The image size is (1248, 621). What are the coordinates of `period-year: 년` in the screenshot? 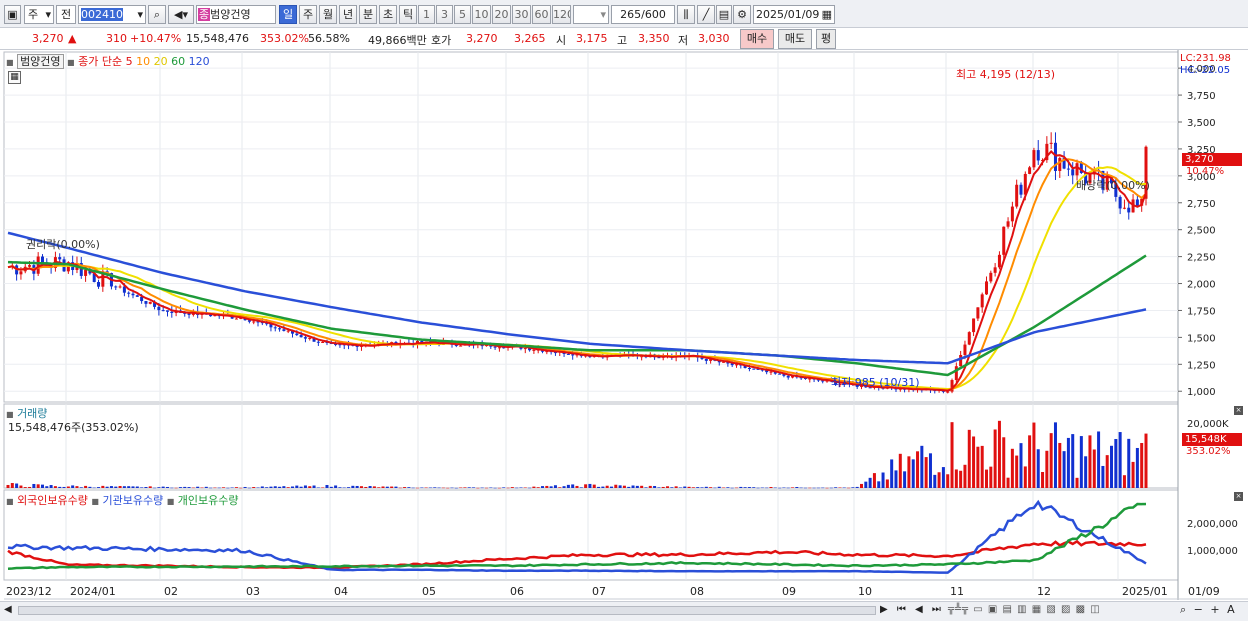 It's located at (348, 14).